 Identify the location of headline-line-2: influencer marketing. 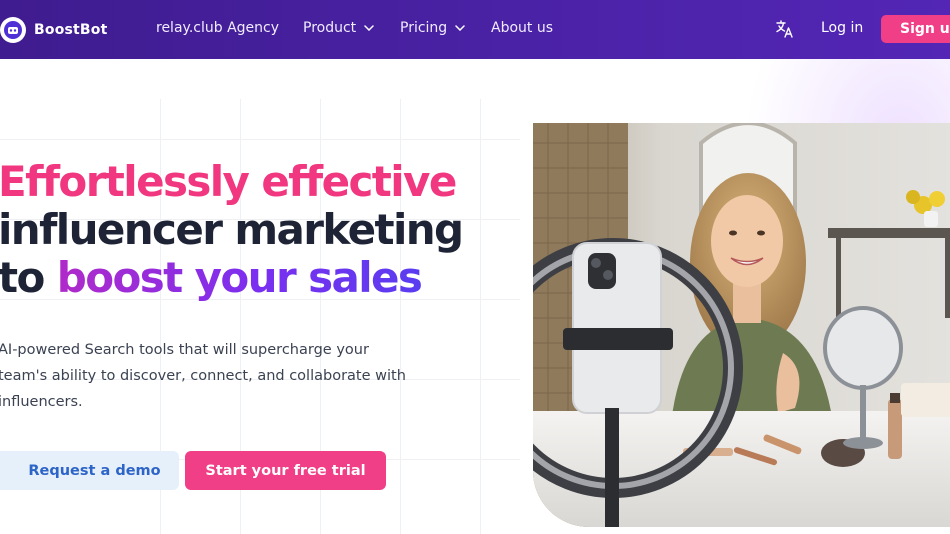
(232, 229).